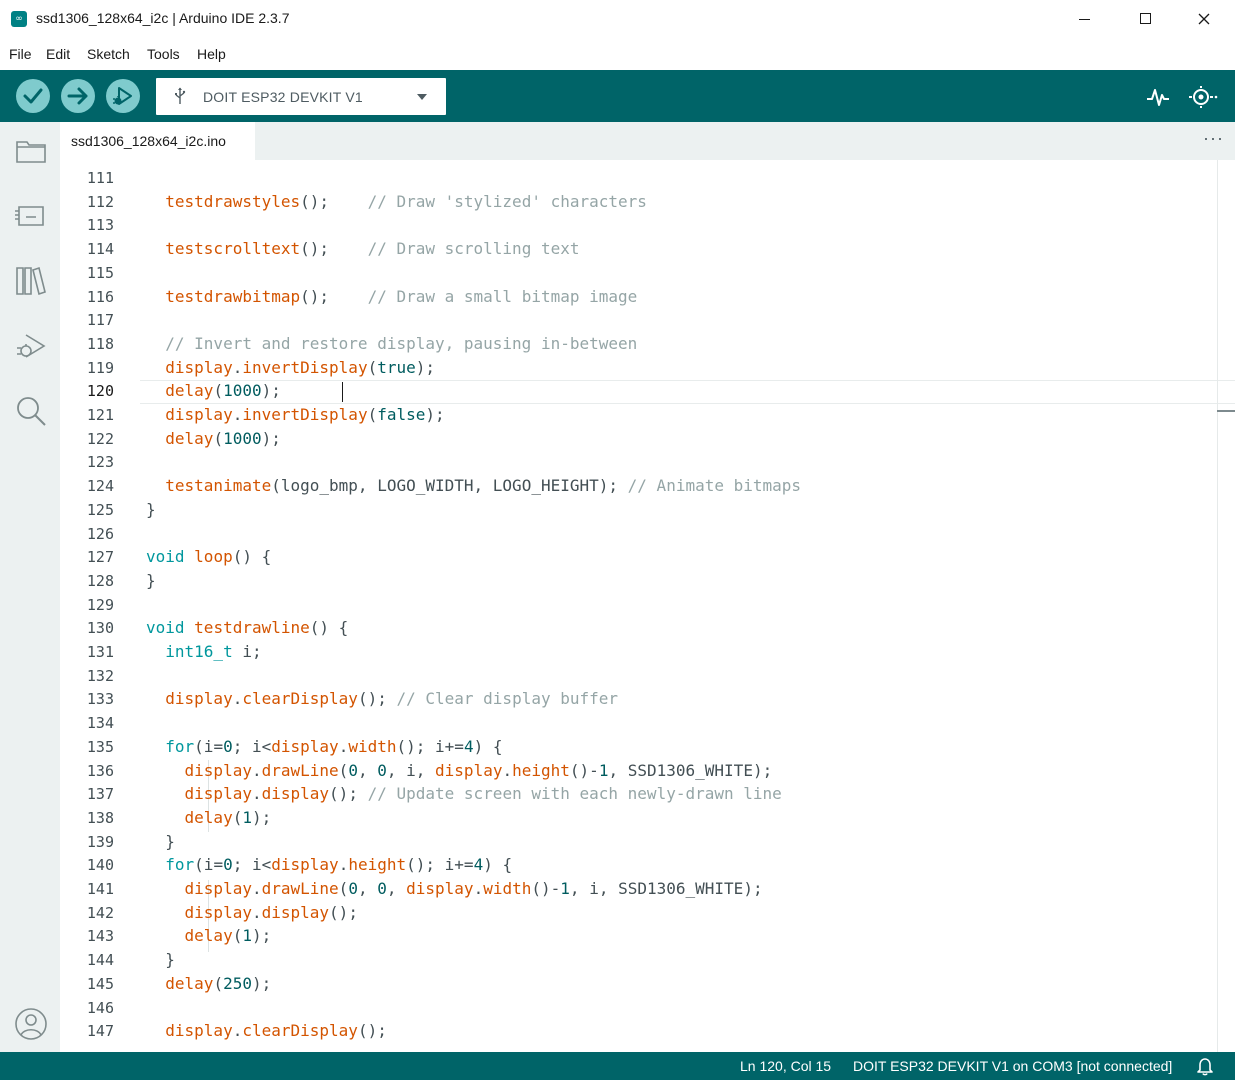 Image resolution: width=1235 pixels, height=1080 pixels. What do you see at coordinates (20, 54) in the screenshot?
I see `menu-file: File` at bounding box center [20, 54].